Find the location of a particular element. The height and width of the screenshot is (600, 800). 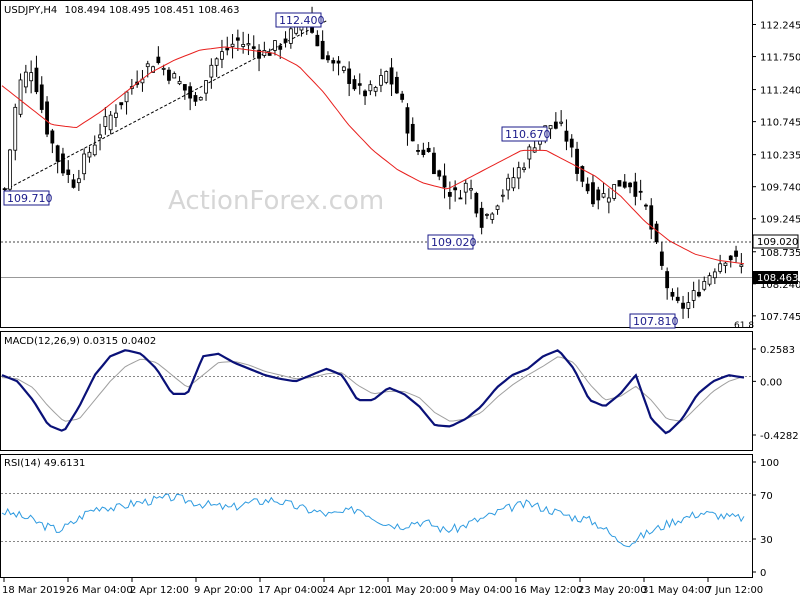

annotation-107810-label: 107.810 is located at coordinates (656, 321).